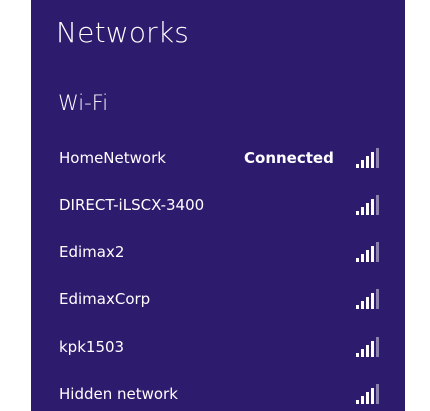  I want to click on network-item-direct-ilscx-3400: DIRECT-iLSCX-3400, so click(218, 206).